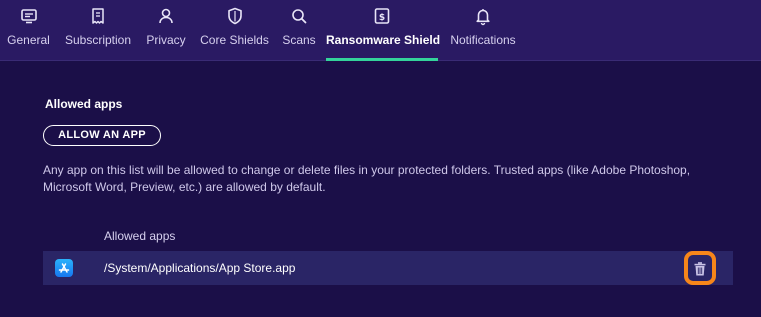  What do you see at coordinates (299, 40) in the screenshot?
I see `tab-label: Scans` at bounding box center [299, 40].